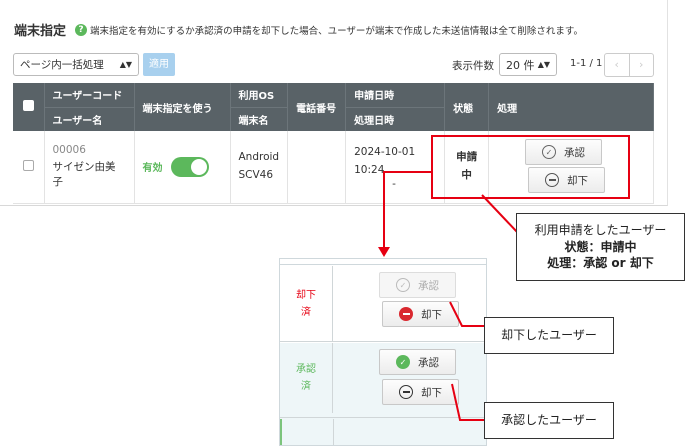  What do you see at coordinates (571, 107) in the screenshot?
I see `header-action: 処理` at bounding box center [571, 107].